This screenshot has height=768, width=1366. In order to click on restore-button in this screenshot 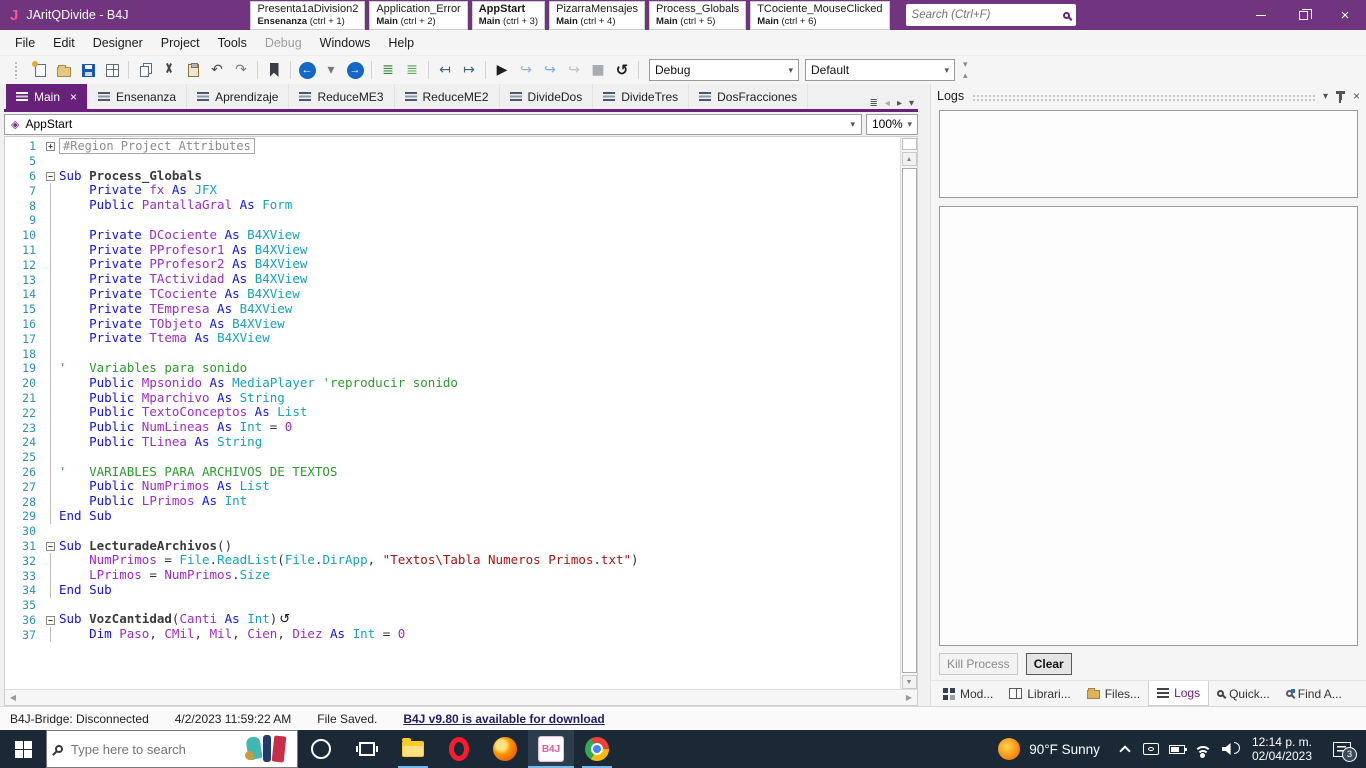, I will do `click(1303, 15)`.